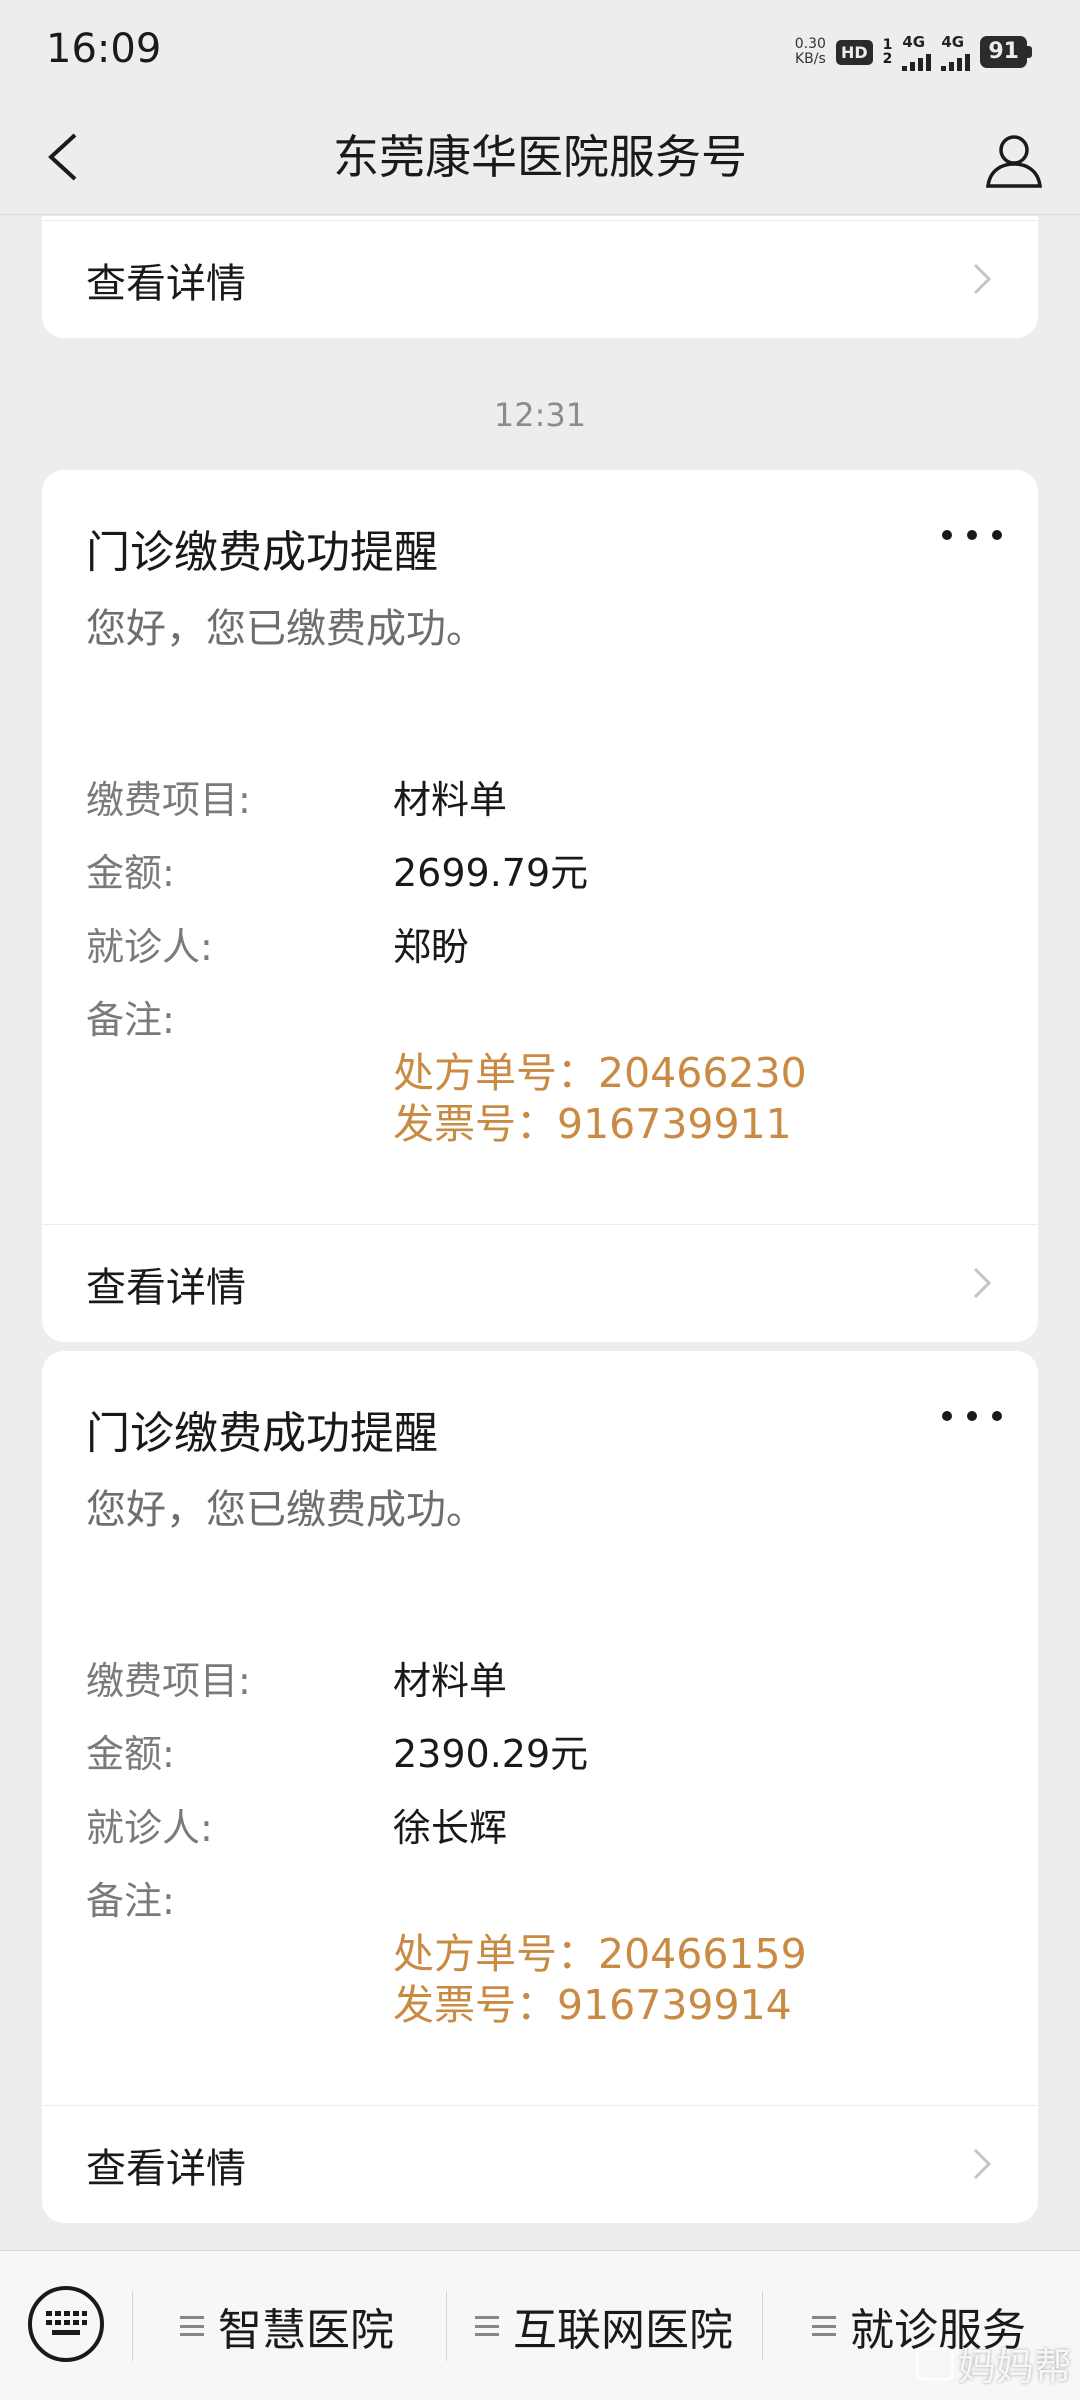  I want to click on keyboard-icon, so click(66, 2323).